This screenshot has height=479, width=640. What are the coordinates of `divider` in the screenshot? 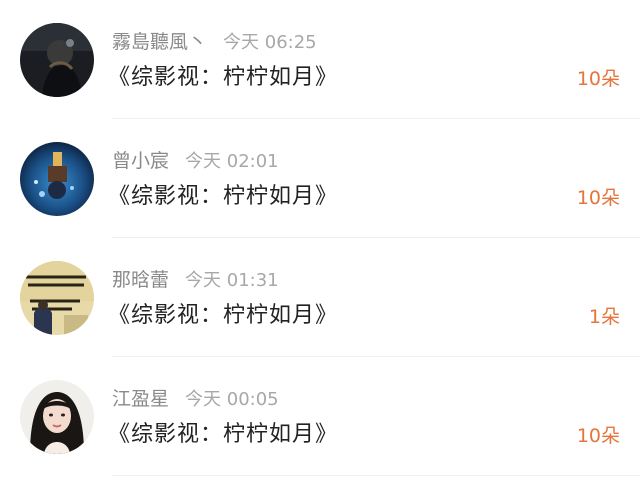 It's located at (376, 475).